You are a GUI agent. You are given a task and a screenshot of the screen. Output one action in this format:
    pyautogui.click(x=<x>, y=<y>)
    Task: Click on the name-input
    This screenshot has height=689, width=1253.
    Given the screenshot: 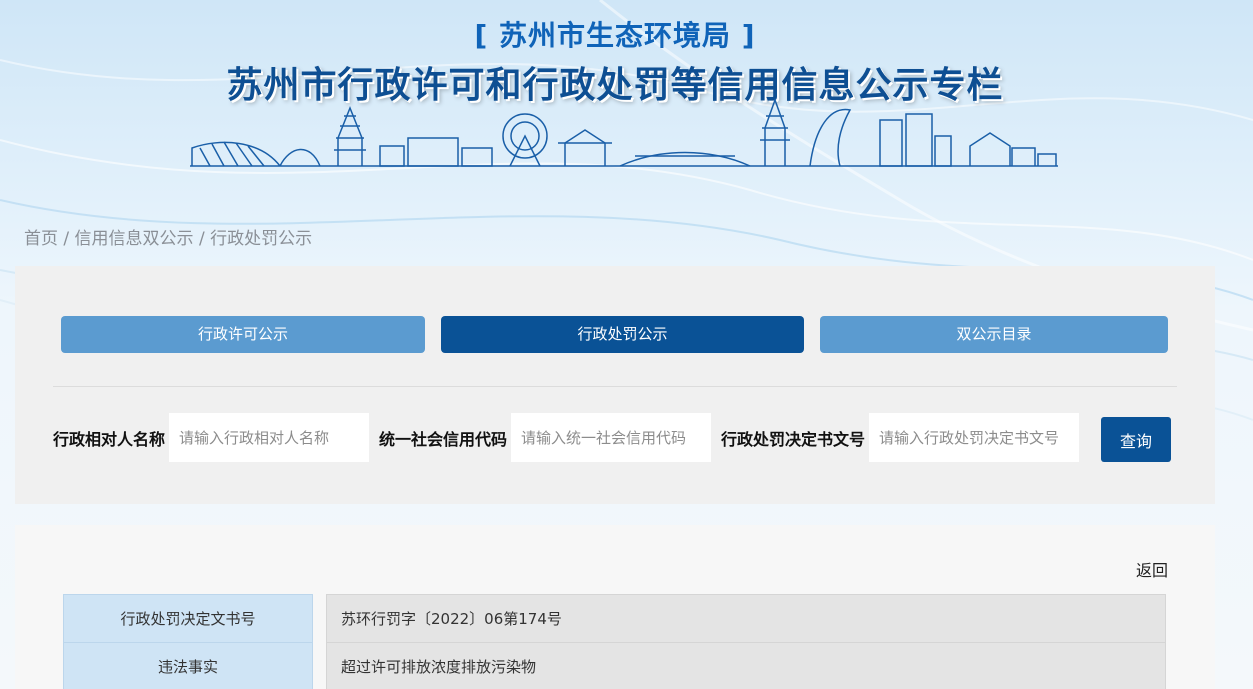 What is the action you would take?
    pyautogui.click(x=269, y=437)
    